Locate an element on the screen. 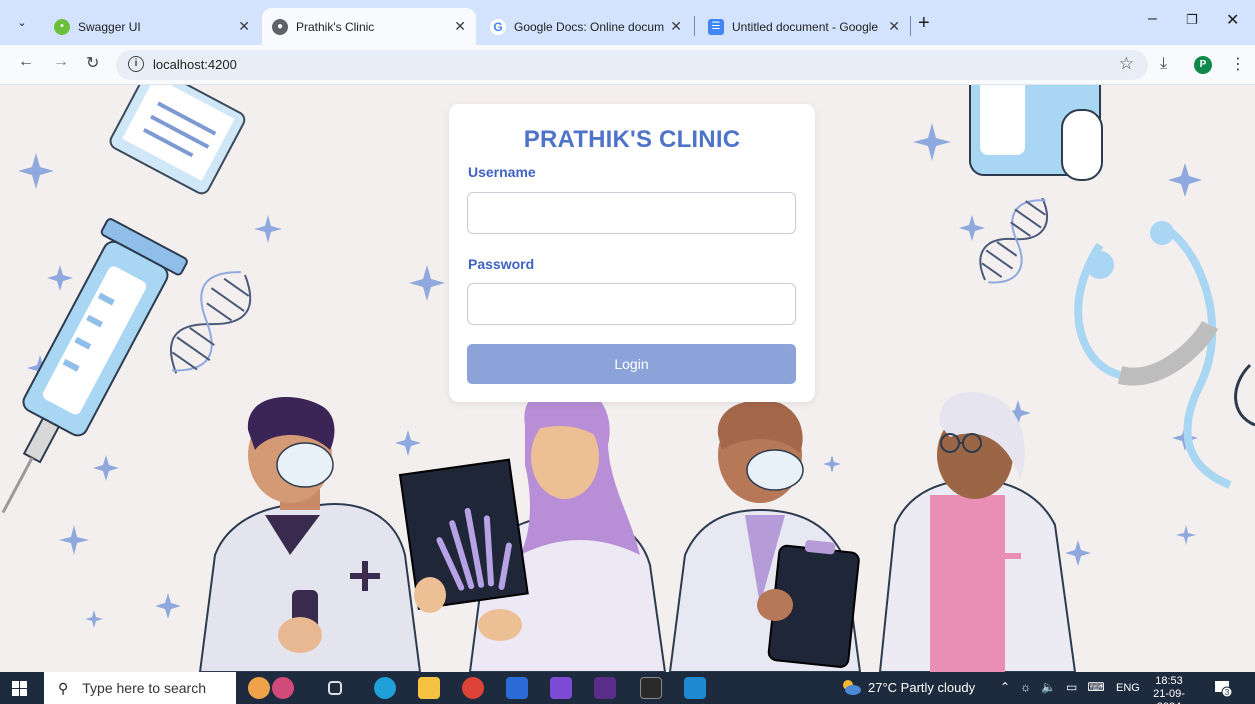 The width and height of the screenshot is (1255, 704). language-indicator: ENG is located at coordinates (1128, 688).